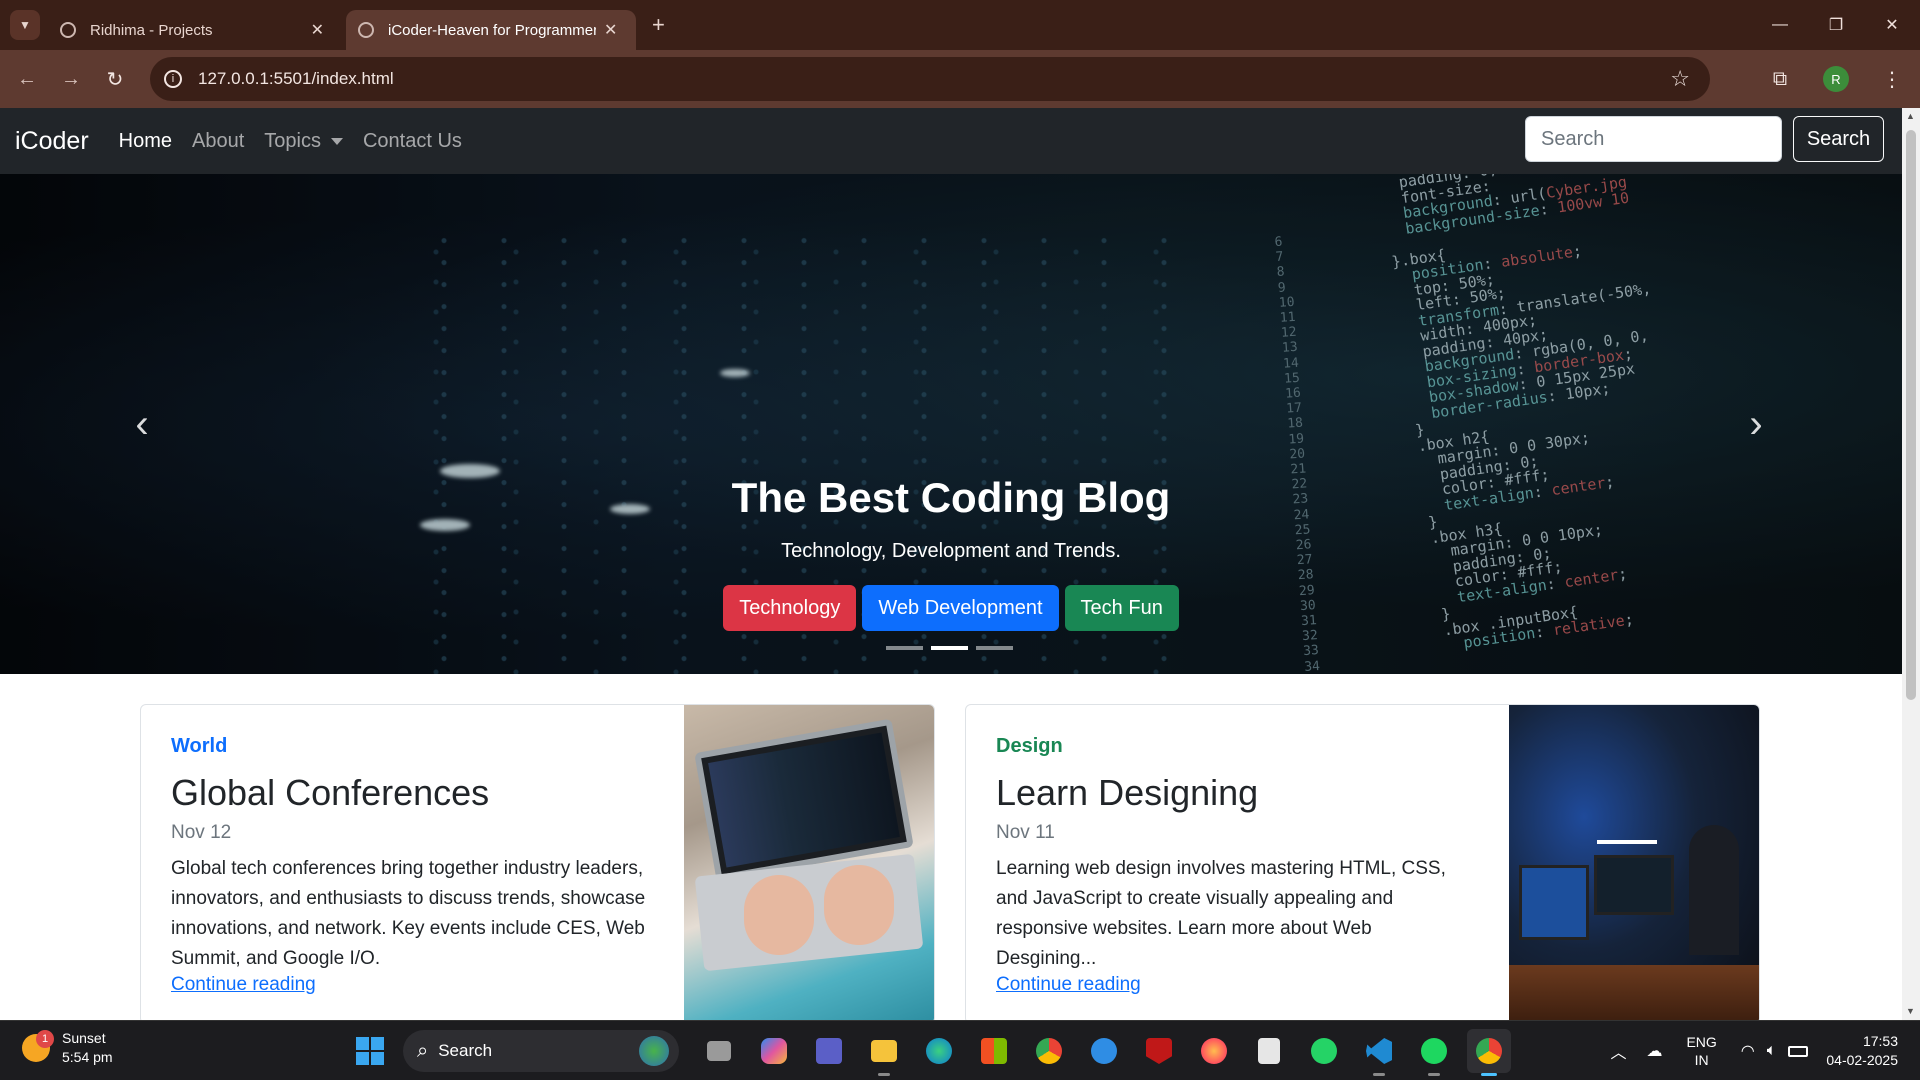 This screenshot has height=1081, width=1920. What do you see at coordinates (930, 79) in the screenshot?
I see `address-bar: i 127.0.0.1:5501/index.html ☆` at bounding box center [930, 79].